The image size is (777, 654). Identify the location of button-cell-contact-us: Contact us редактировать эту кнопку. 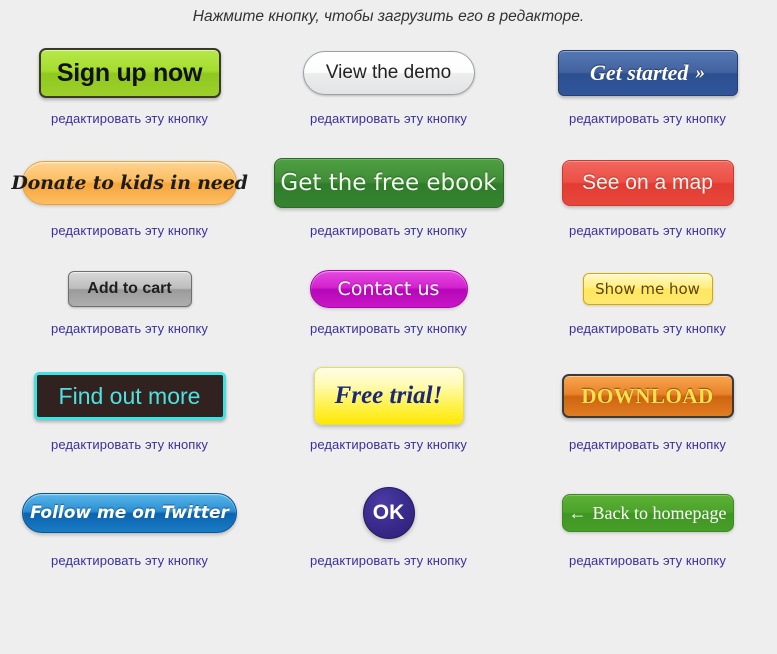
(388, 287).